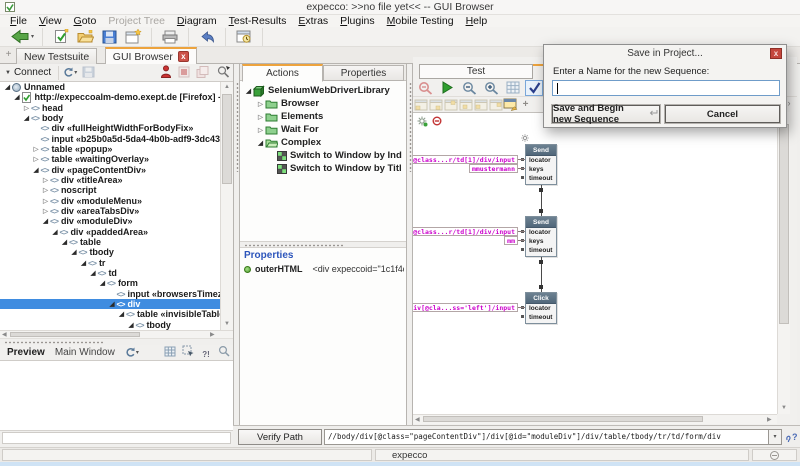 The height and width of the screenshot is (466, 800). I want to click on menu-mobile-testing: Mobile Testing, so click(420, 21).